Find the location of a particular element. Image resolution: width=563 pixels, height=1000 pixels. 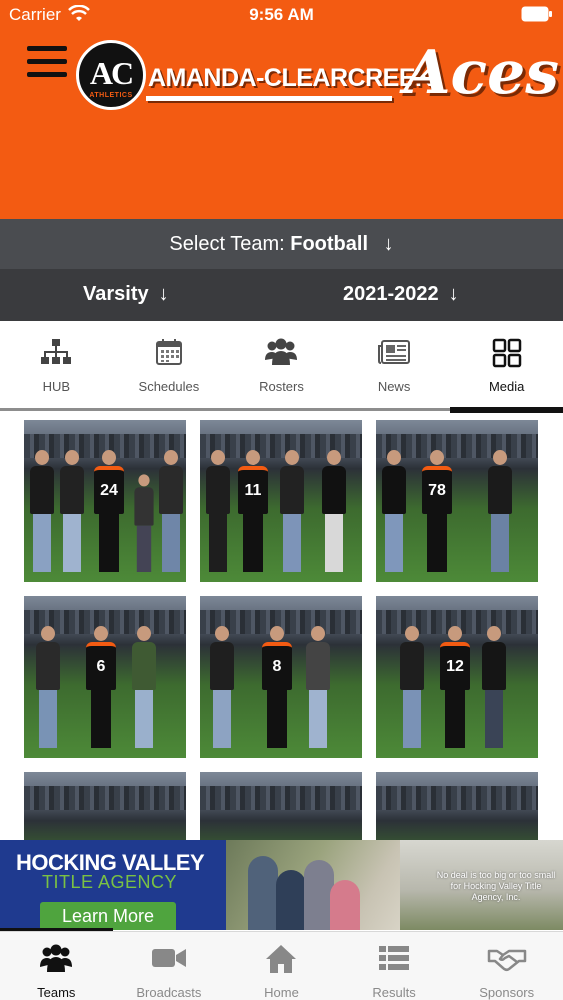

nav-results: Results is located at coordinates (394, 966).